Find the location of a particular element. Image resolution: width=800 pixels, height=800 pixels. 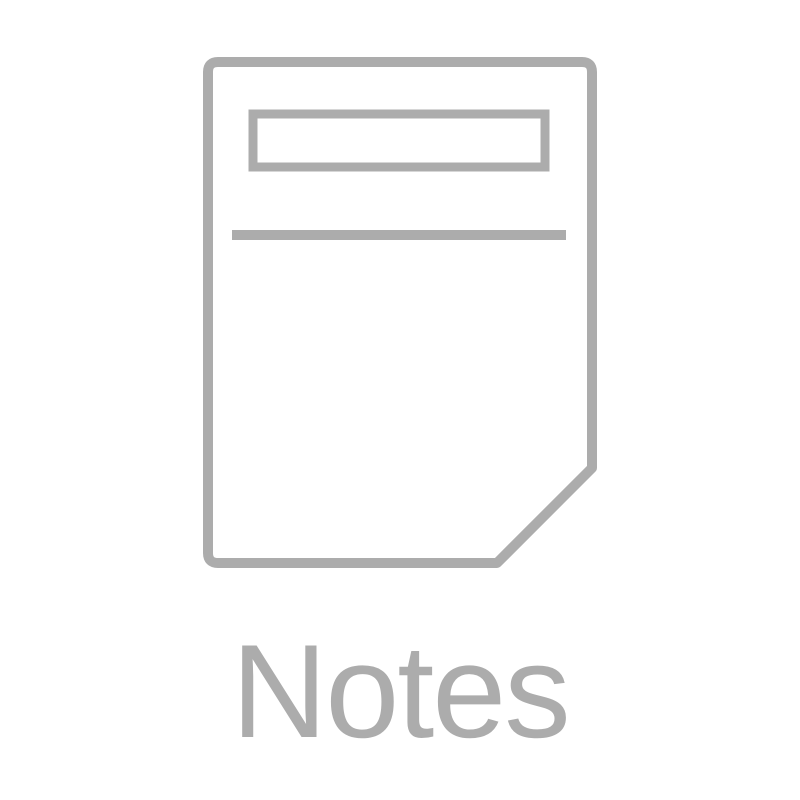

app-label: Notes is located at coordinates (400, 692).